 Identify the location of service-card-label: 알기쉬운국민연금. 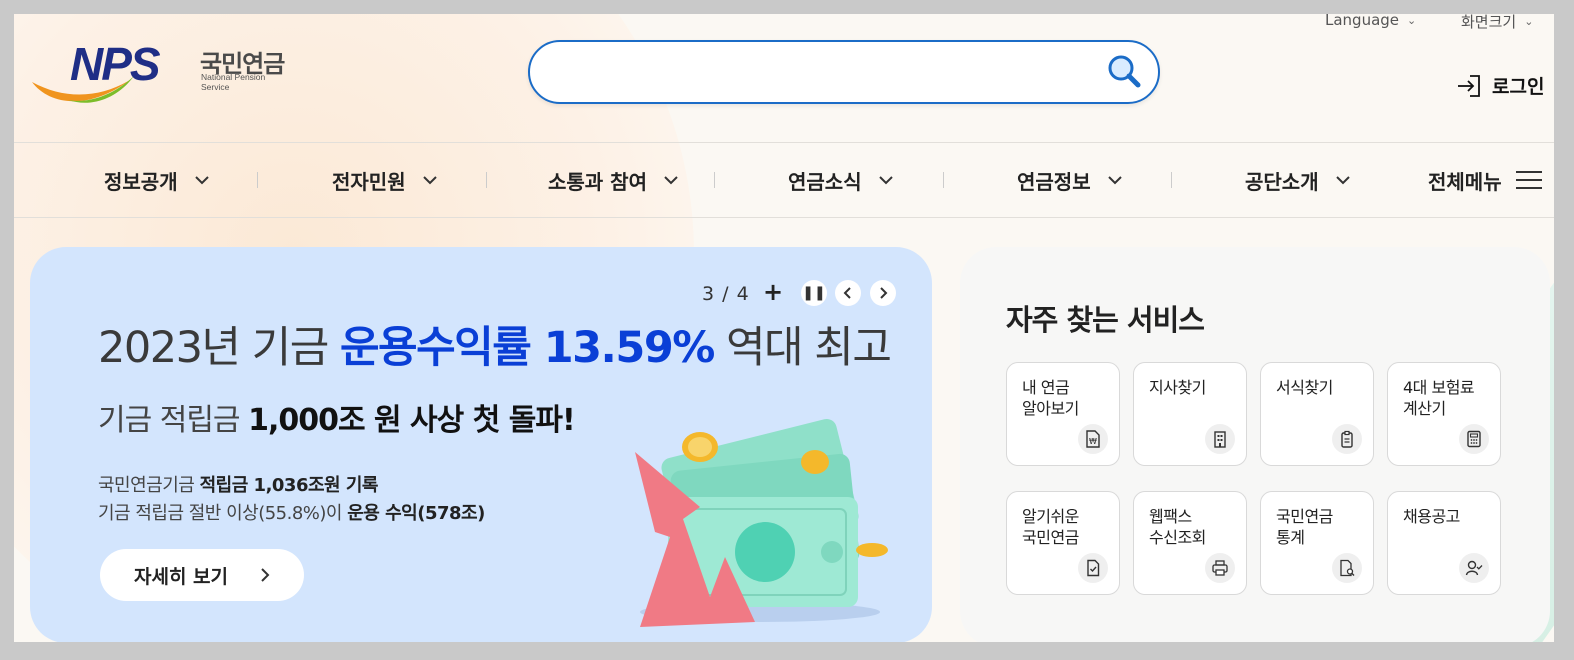
(1050, 527).